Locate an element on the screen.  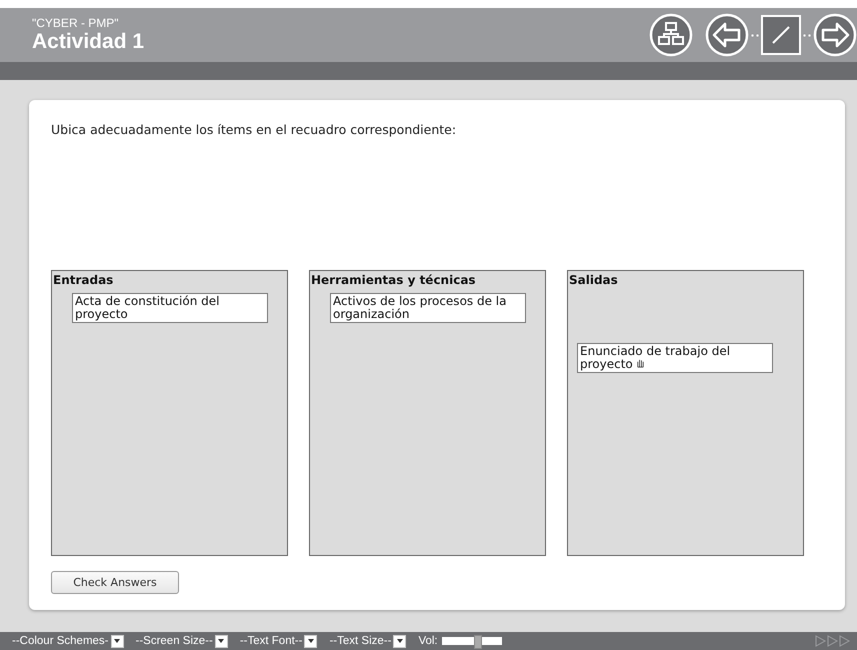
drag-item: Enunciado de trabajo del proyecto is located at coordinates (675, 358).